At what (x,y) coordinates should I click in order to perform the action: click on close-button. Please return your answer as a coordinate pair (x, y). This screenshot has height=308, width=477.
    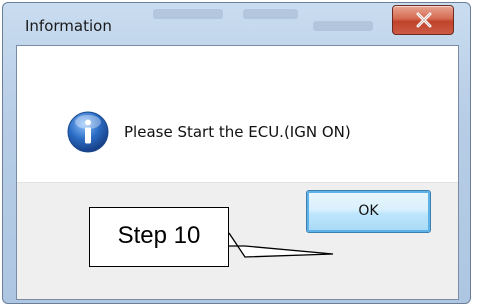
    Looking at the image, I should click on (423, 20).